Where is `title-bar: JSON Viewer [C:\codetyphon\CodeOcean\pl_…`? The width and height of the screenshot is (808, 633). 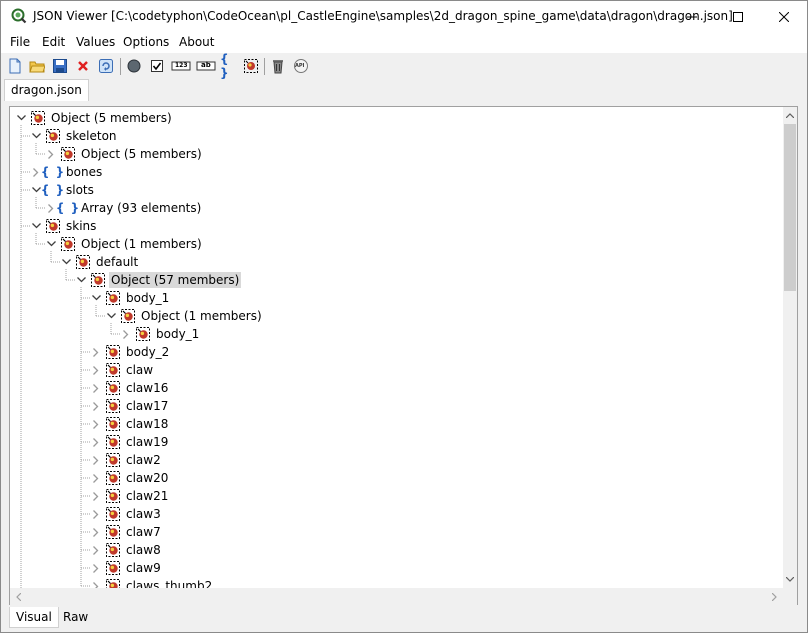 title-bar: JSON Viewer [C:\codetyphon\CodeOcean\pl_… is located at coordinates (404, 16).